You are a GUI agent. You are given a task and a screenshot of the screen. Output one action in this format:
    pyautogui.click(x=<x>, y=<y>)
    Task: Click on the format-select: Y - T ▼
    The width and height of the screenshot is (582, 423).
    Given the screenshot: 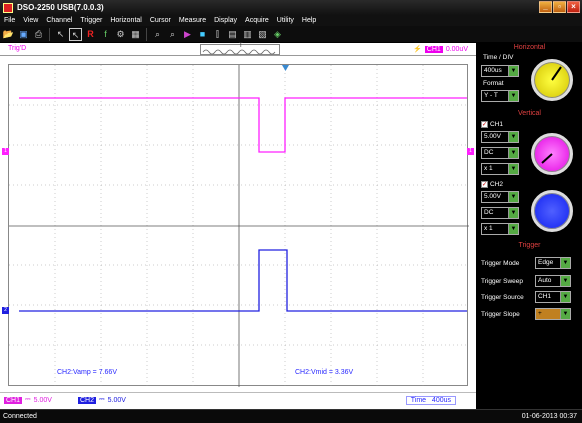 What is the action you would take?
    pyautogui.click(x=500, y=96)
    